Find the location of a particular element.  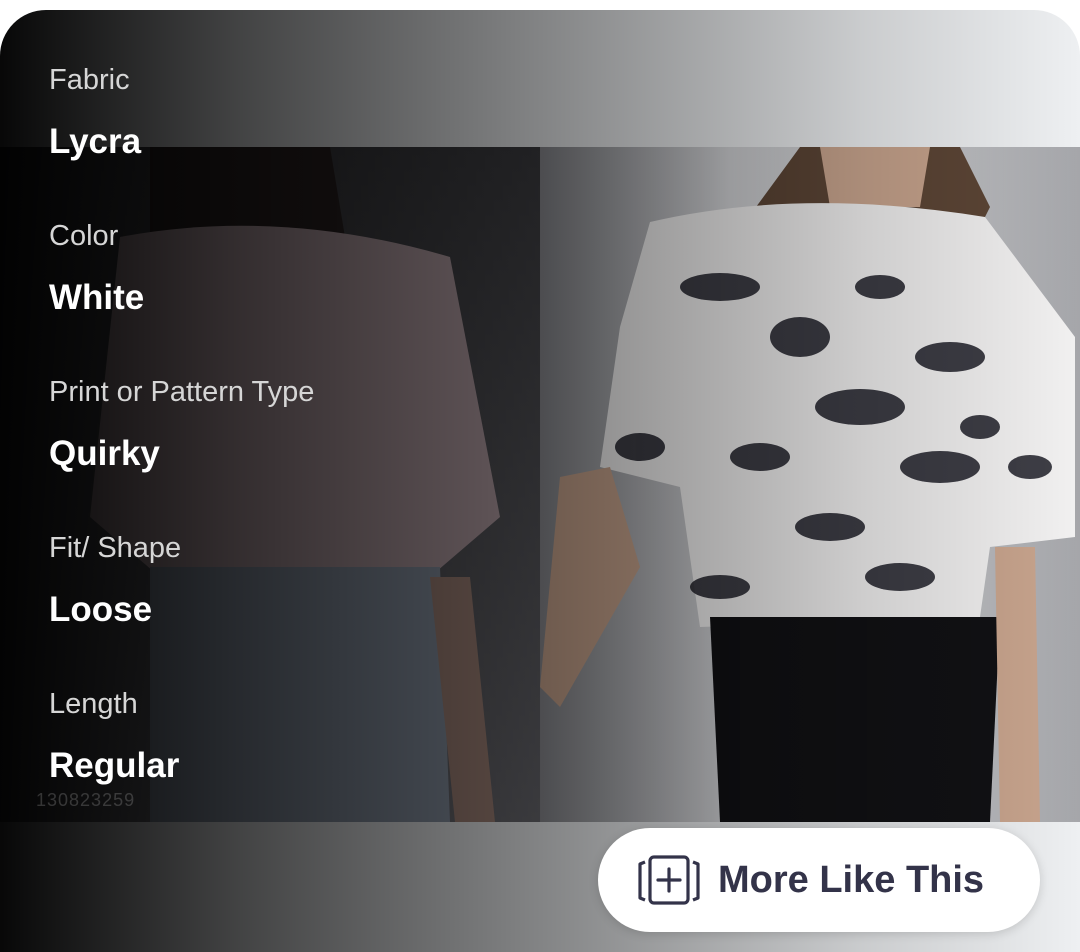

attribute-print-pattern-type: Print or Pattern Type Quirky is located at coordinates (299, 450).